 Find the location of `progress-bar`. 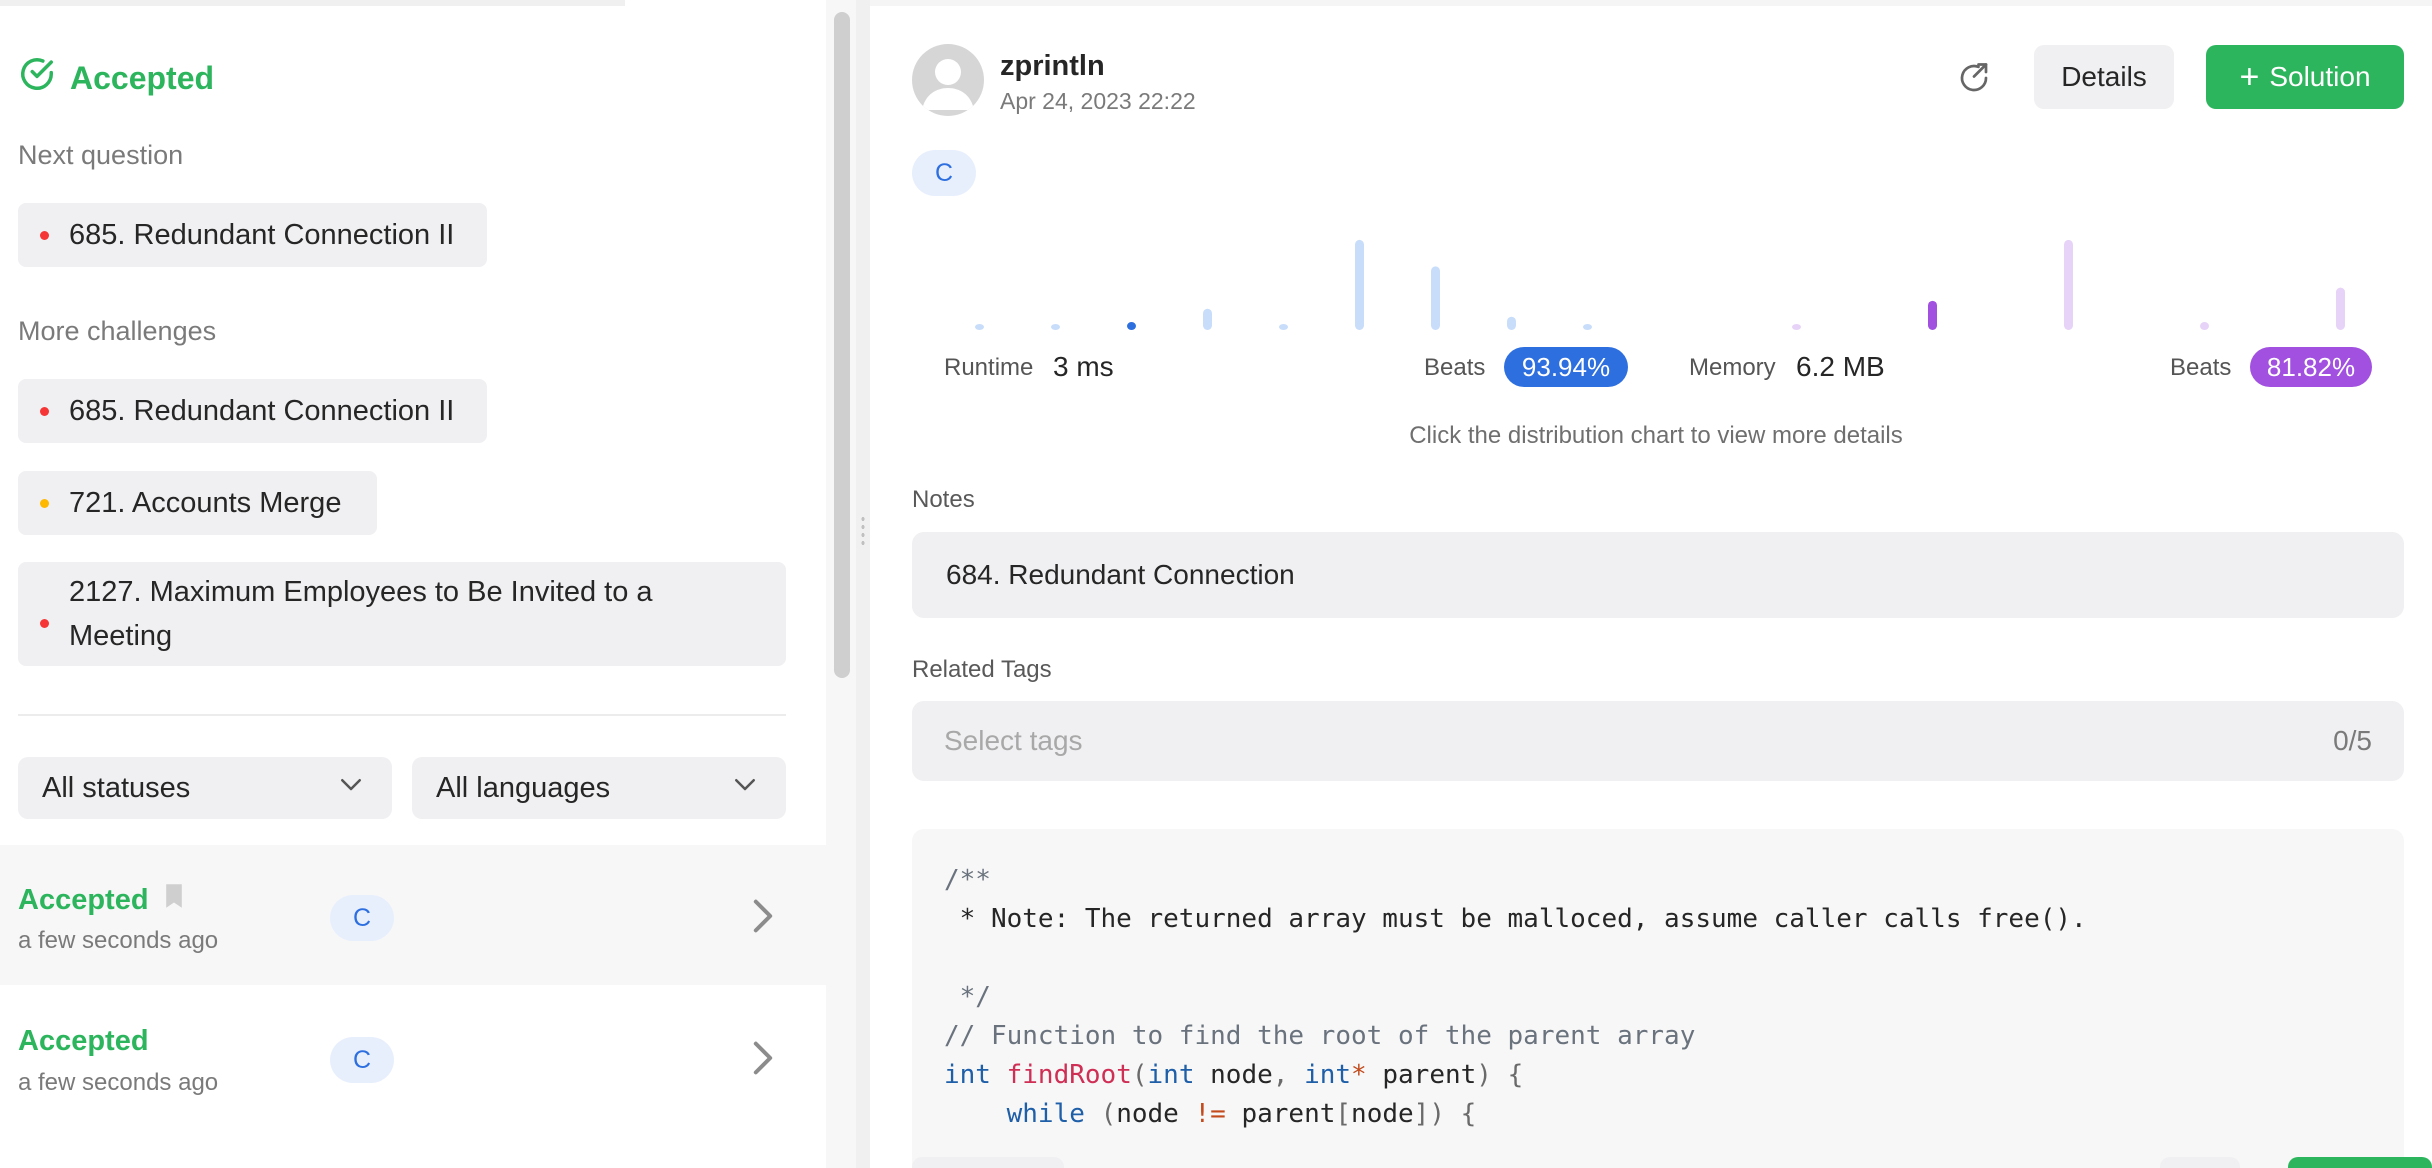

progress-bar is located at coordinates (312, 3).